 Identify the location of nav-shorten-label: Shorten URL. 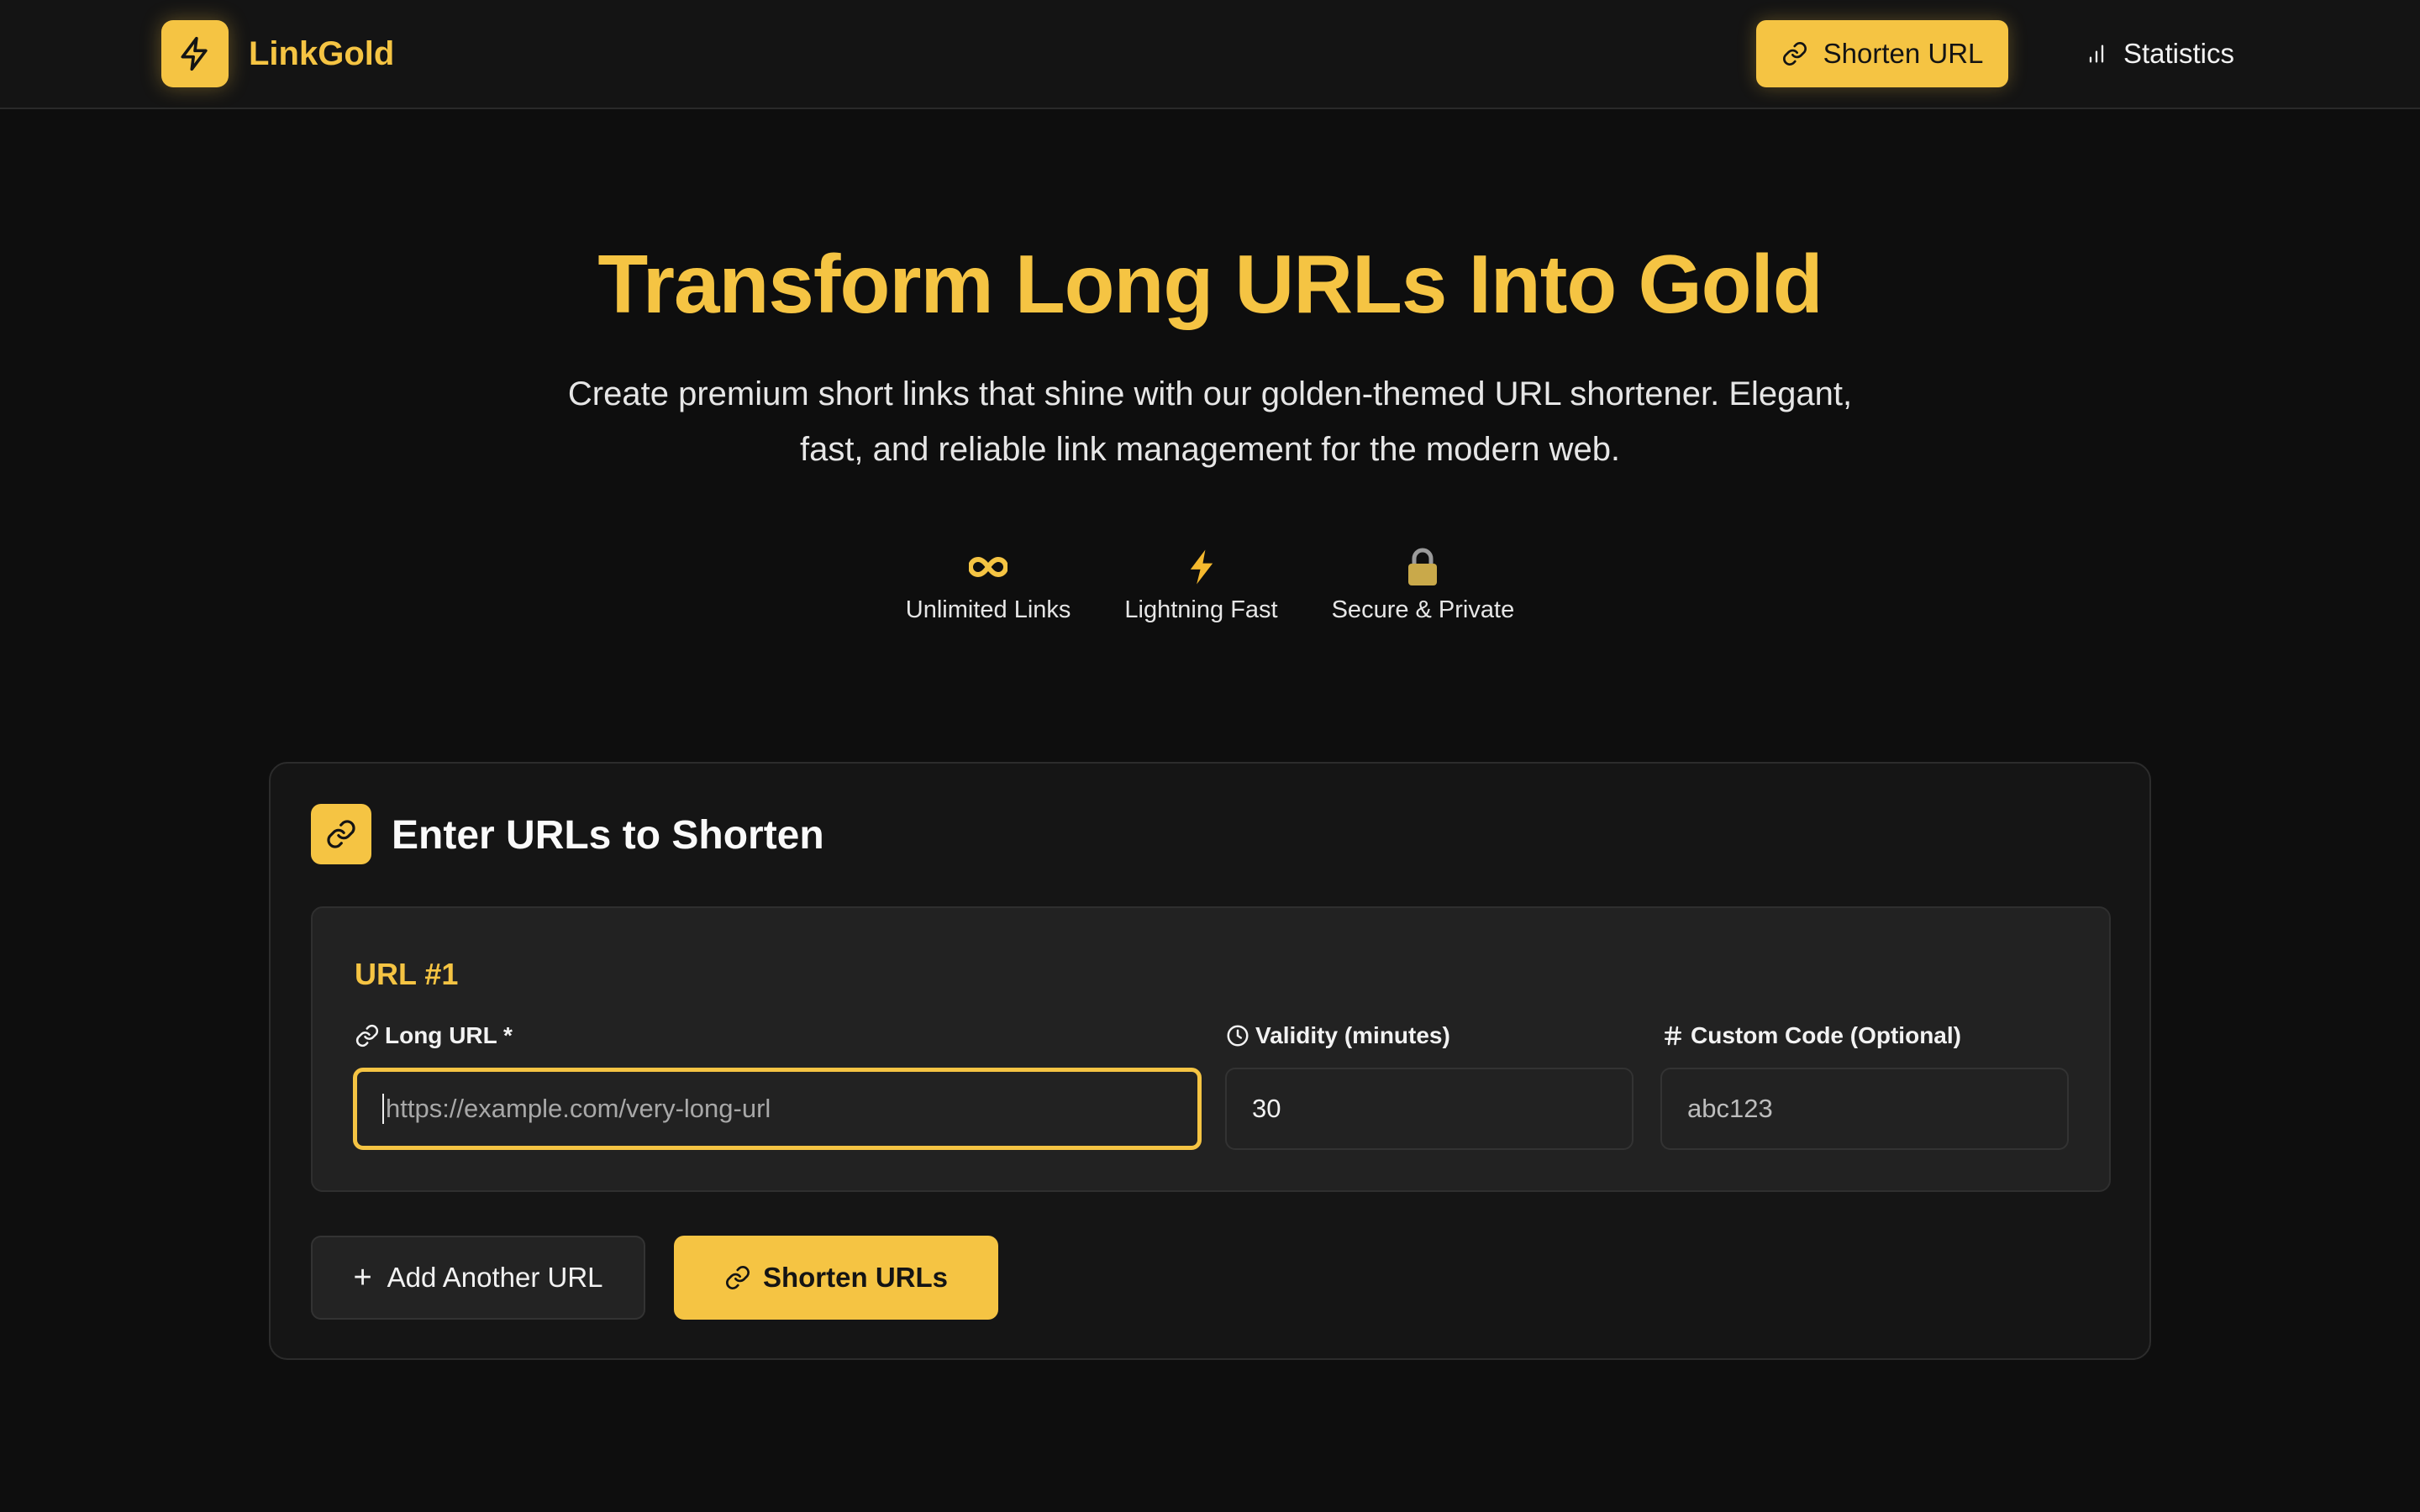
(1904, 53).